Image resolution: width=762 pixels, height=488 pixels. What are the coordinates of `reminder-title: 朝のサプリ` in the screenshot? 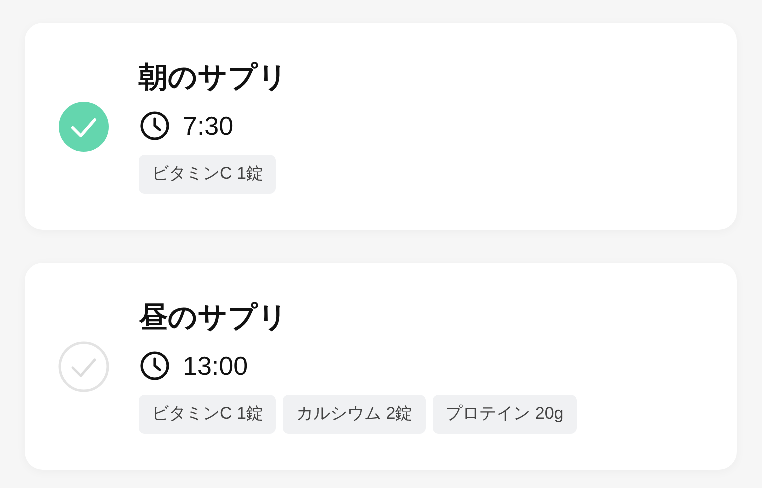 It's located at (213, 78).